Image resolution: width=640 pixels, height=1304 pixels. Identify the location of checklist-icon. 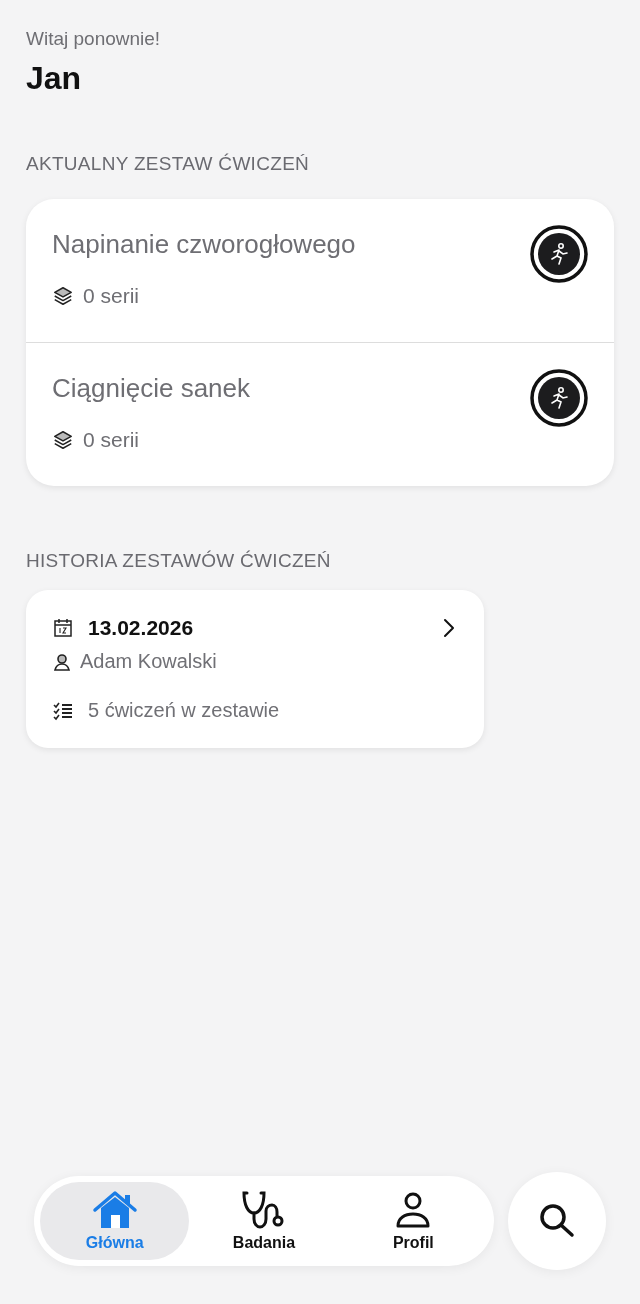
(63, 710).